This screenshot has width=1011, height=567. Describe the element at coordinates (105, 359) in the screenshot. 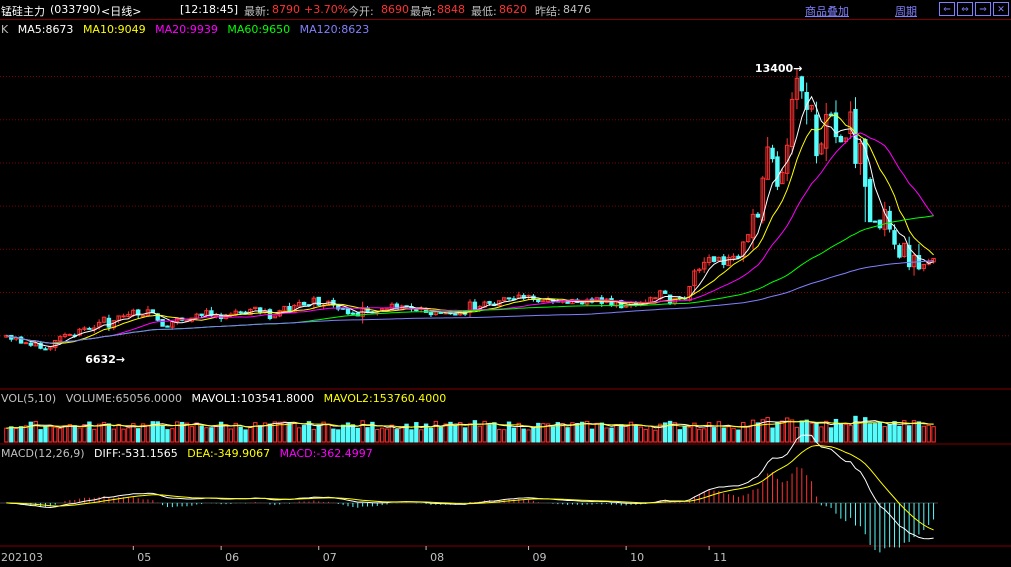

I see `low-price-mark: 6632→` at that location.